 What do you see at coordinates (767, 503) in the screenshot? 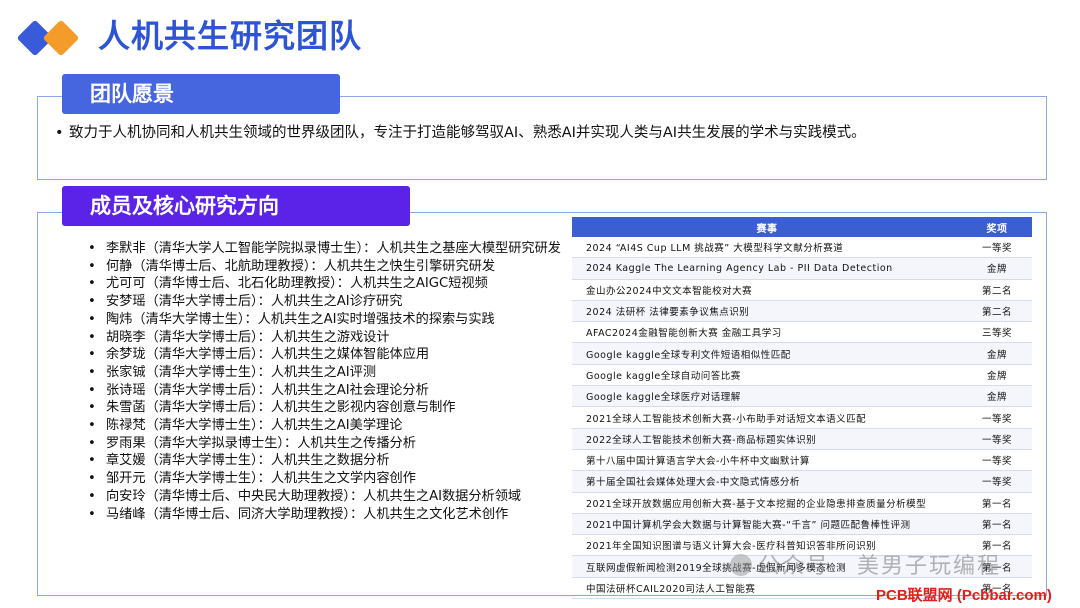
I see `event-cell: 2021全球开放数据应用创新大赛-基于文本挖掘的企业隐患排查质量分析模型` at bounding box center [767, 503].